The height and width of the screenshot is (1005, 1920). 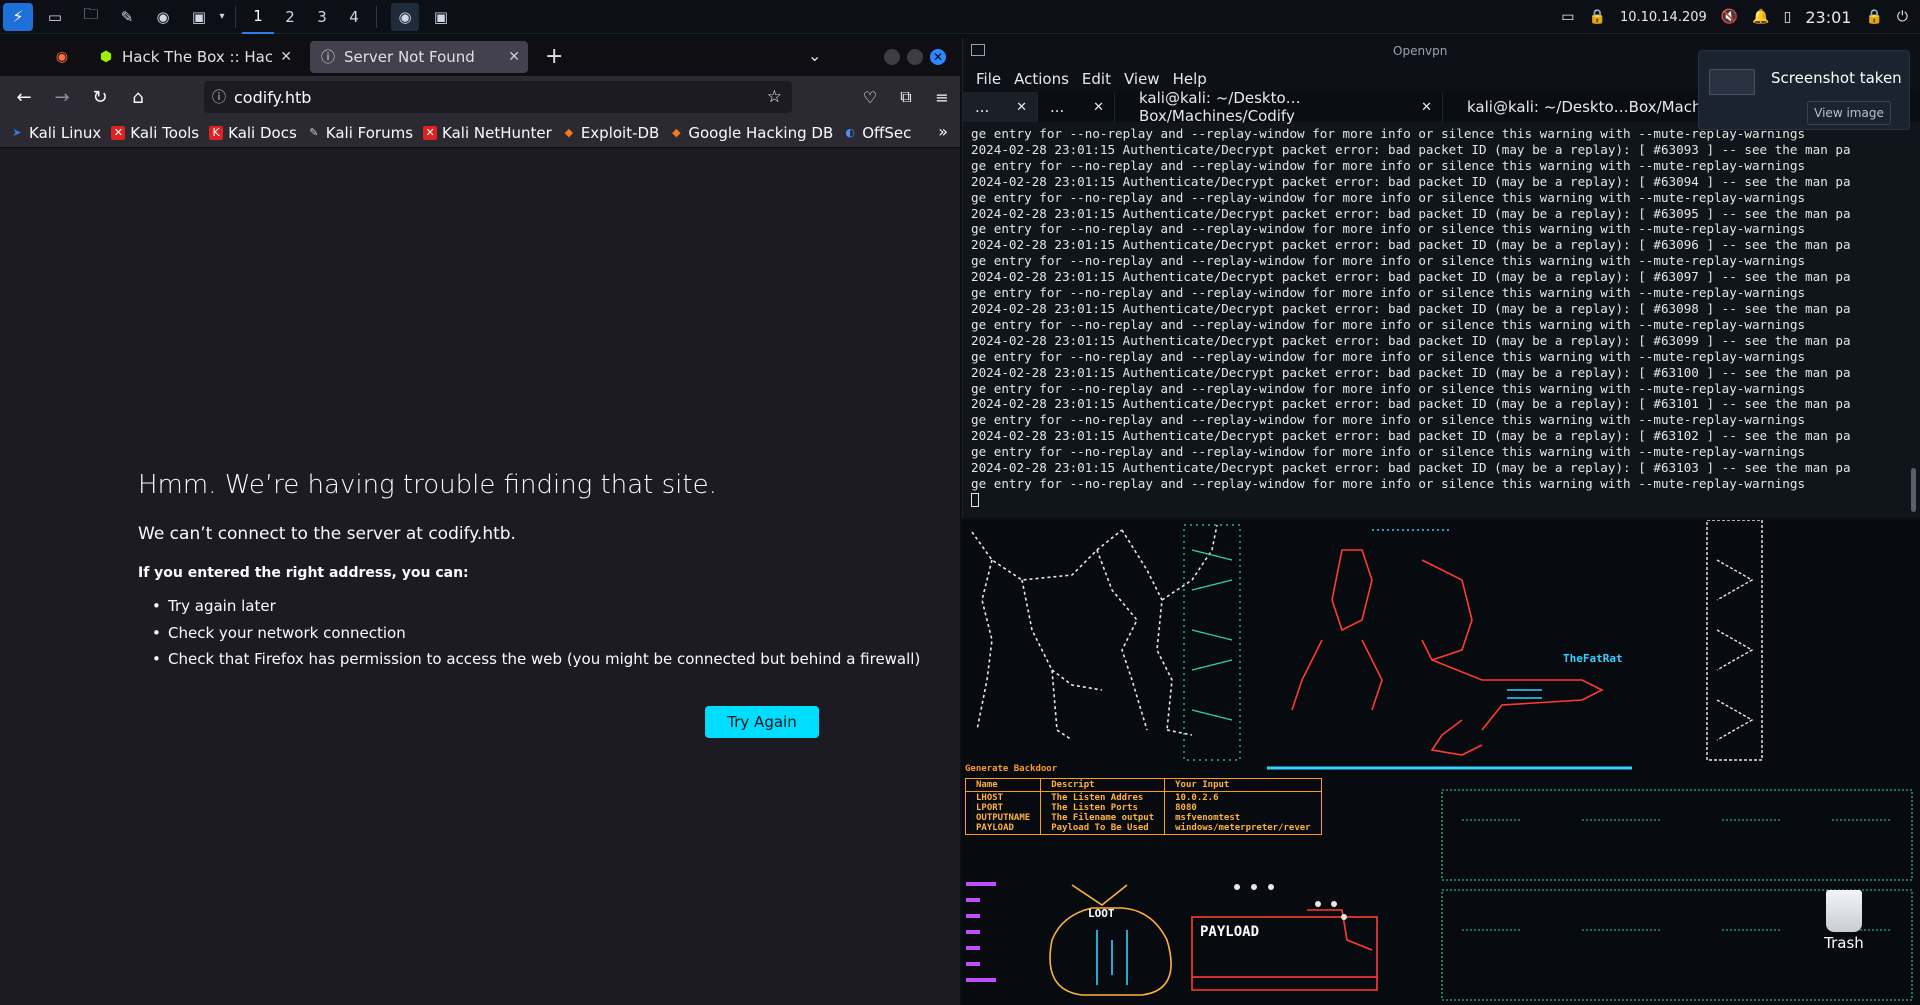 What do you see at coordinates (258, 17) in the screenshot?
I see `workspace-1: 1` at bounding box center [258, 17].